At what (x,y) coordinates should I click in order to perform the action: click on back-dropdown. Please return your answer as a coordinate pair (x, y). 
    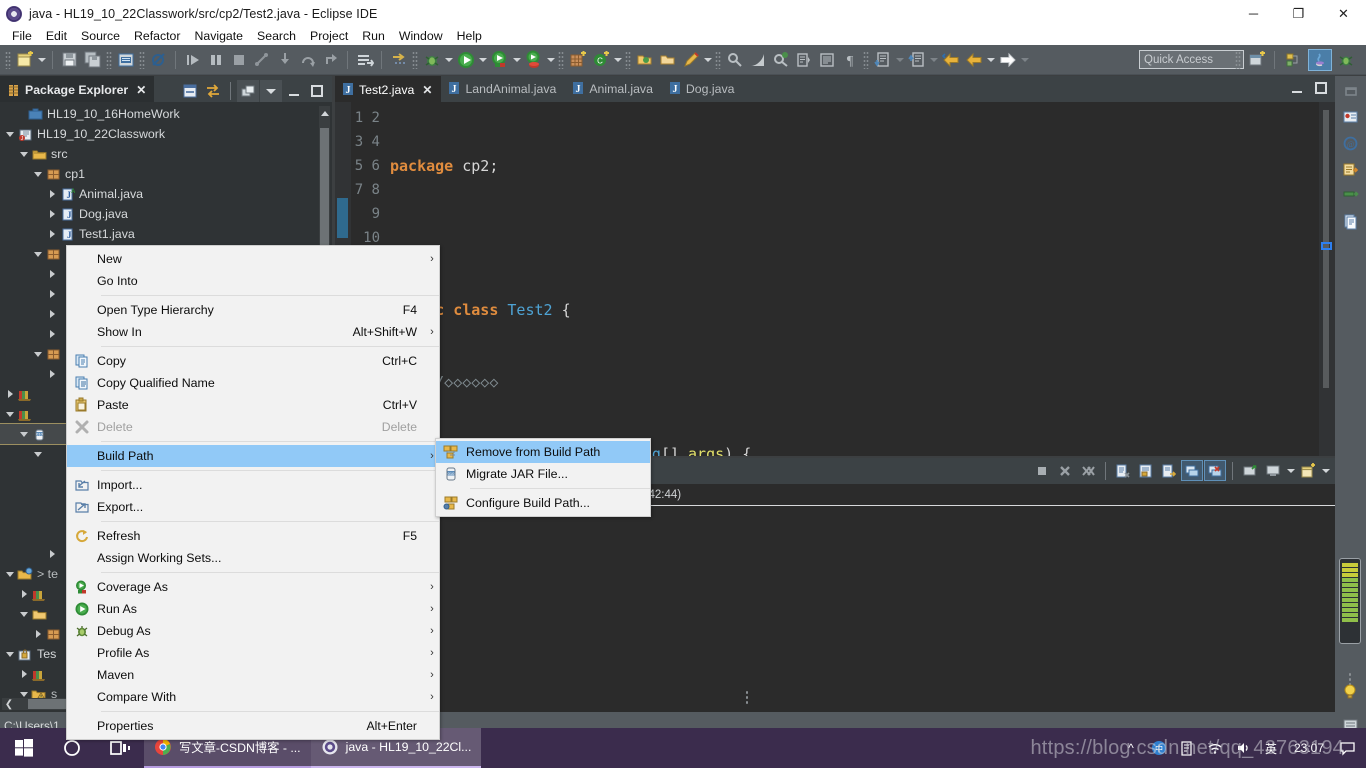
    Looking at the image, I should click on (990, 60).